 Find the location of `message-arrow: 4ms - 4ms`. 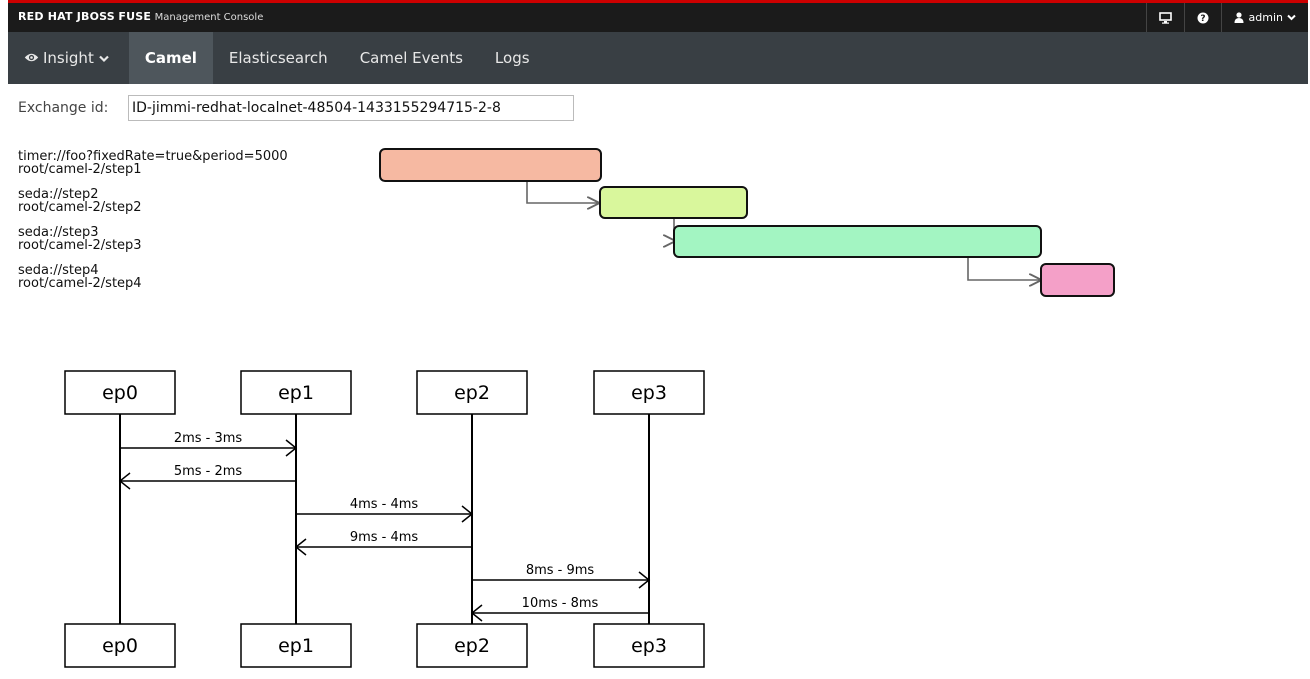

message-arrow: 4ms - 4ms is located at coordinates (385, 510).